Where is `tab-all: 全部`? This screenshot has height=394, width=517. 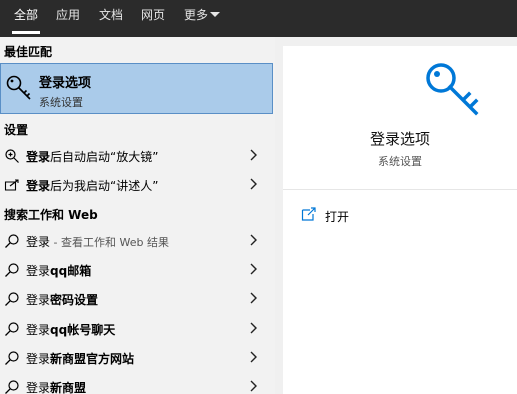 tab-all: 全部 is located at coordinates (26, 18).